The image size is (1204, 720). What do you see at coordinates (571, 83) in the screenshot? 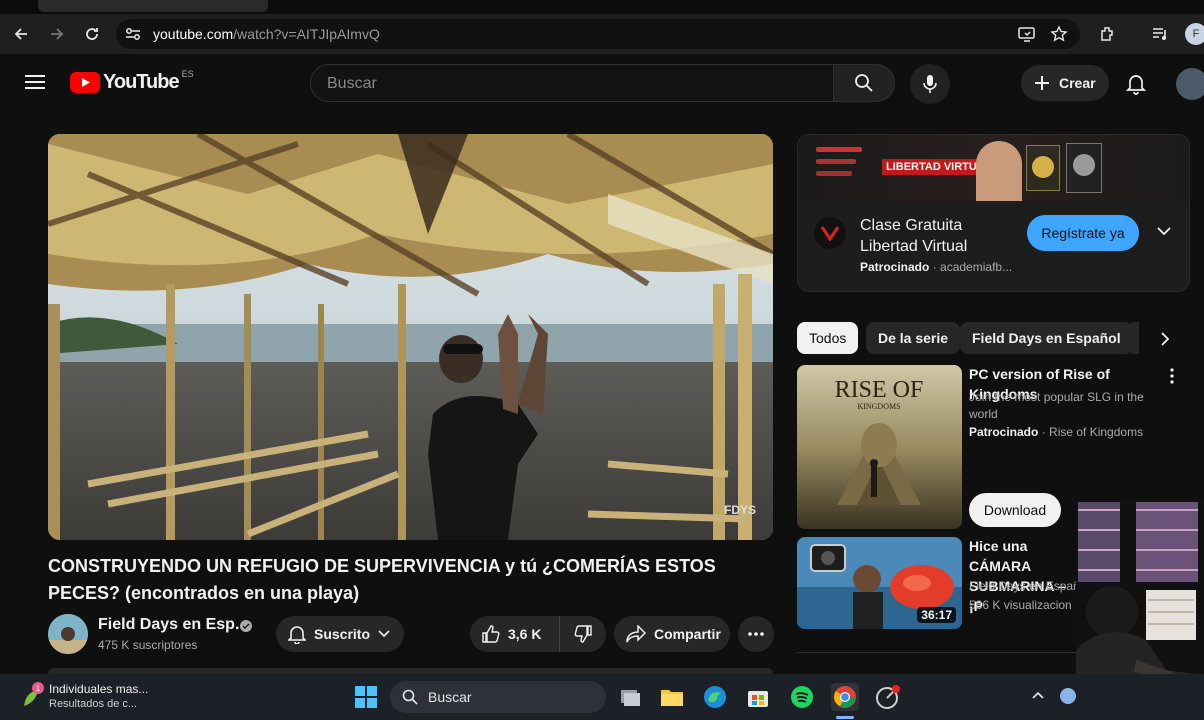
I see `search-input: Buscar` at bounding box center [571, 83].